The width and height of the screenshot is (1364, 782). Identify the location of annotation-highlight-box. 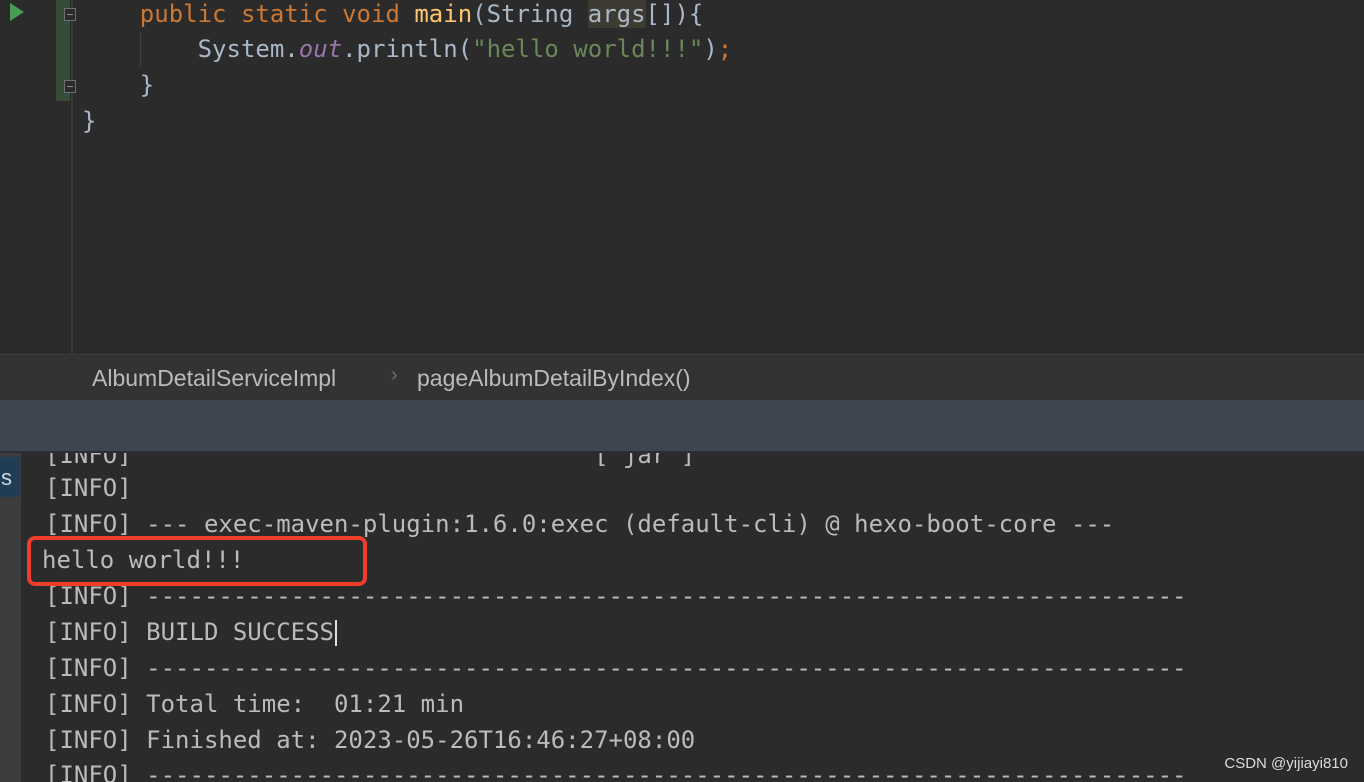
(197, 561).